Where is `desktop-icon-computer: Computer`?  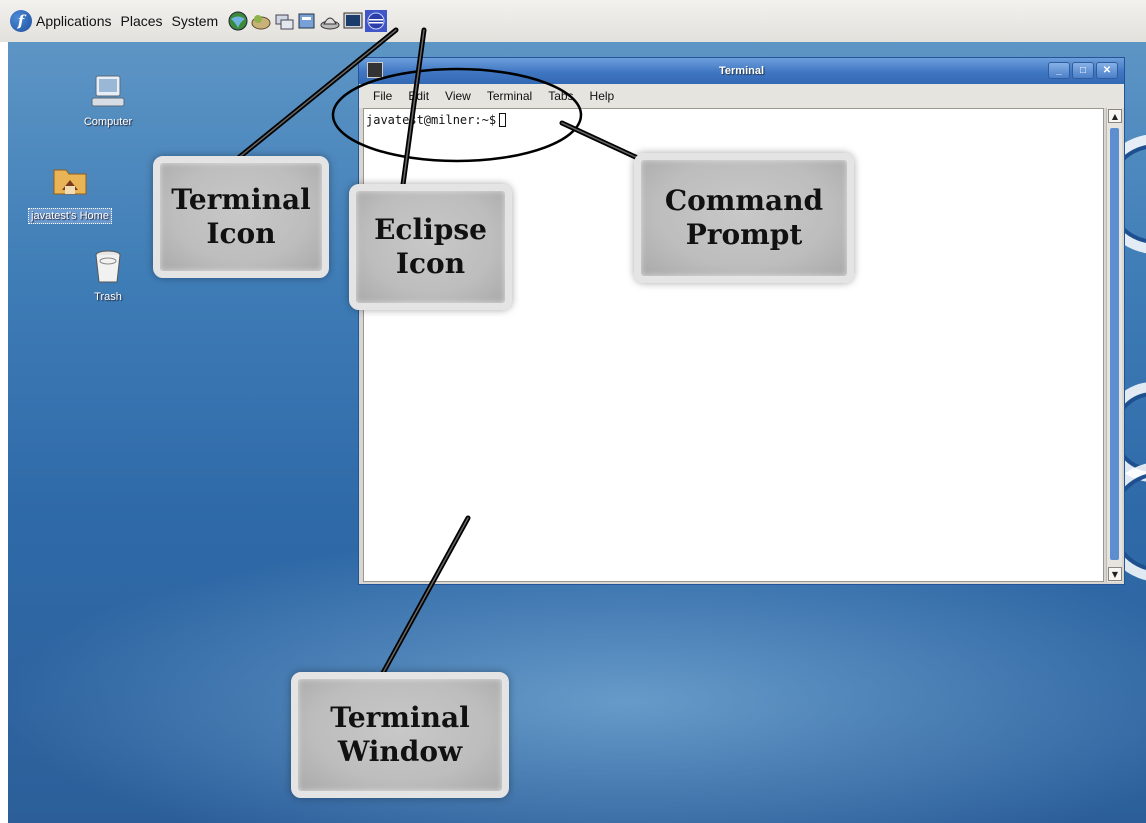
desktop-icon-computer: Computer is located at coordinates (108, 100).